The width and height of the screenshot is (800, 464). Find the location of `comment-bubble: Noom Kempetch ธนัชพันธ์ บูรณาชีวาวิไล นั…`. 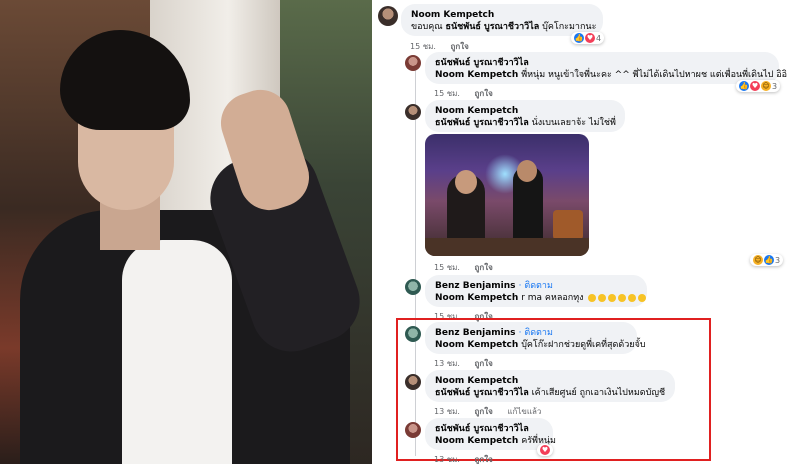

comment-bubble: Noom Kempetch ธนัชพันธ์ บูรณาชีวาวิไล นั… is located at coordinates (525, 116).